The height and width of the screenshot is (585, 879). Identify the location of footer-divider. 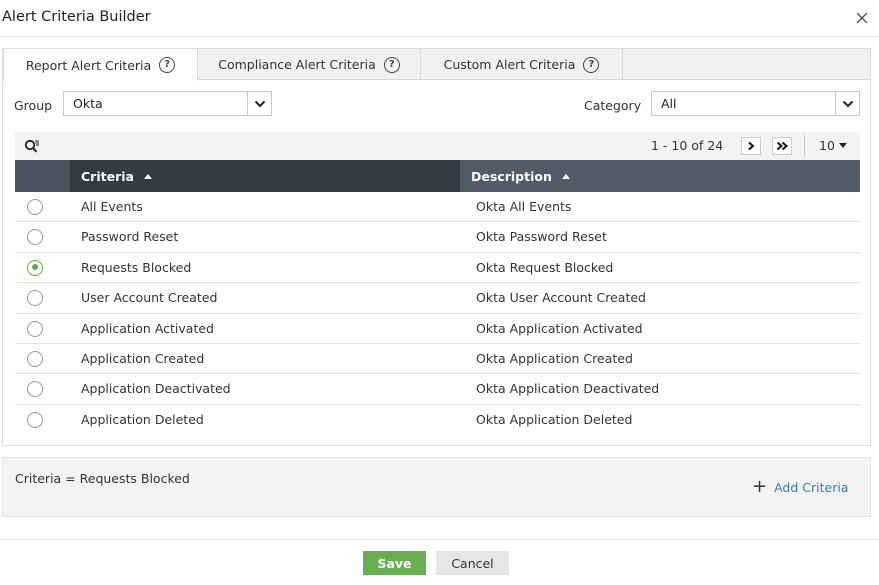
(439, 539).